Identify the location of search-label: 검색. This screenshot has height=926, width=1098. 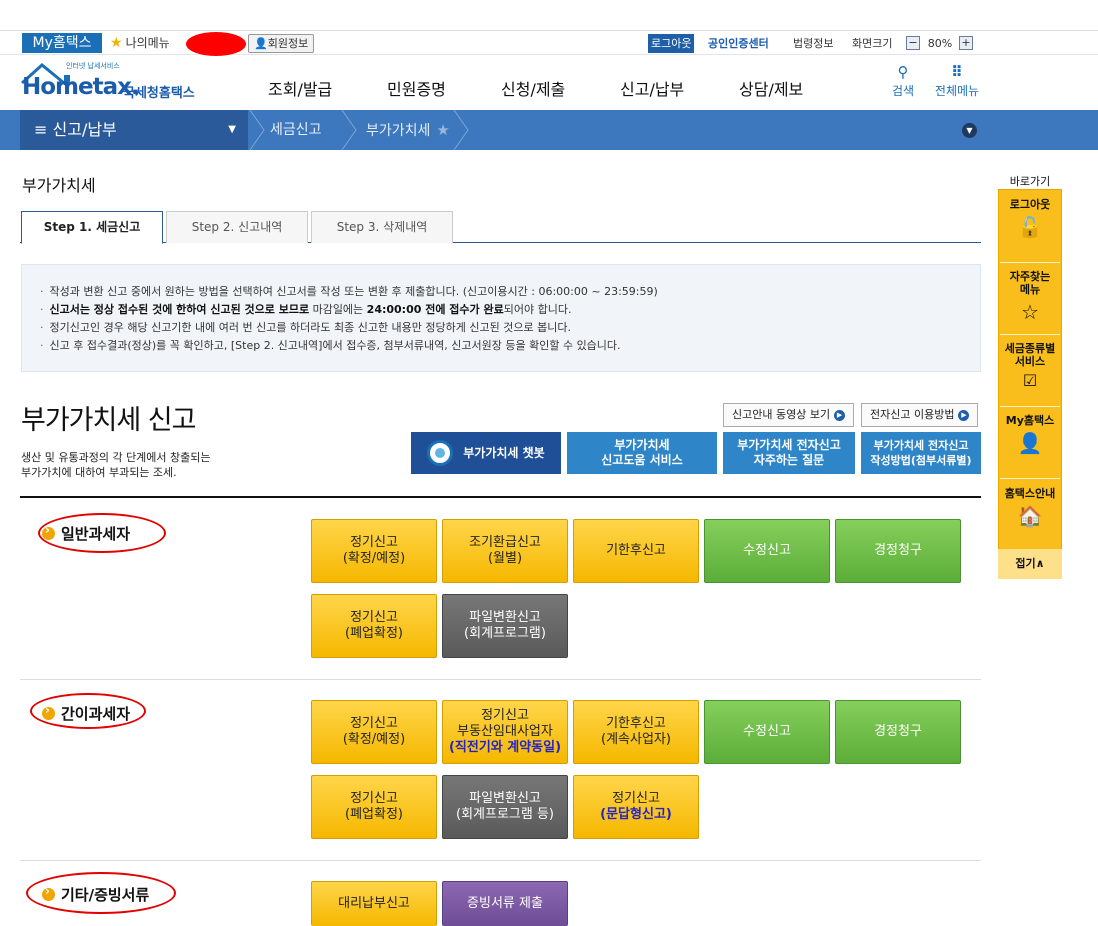
(903, 91).